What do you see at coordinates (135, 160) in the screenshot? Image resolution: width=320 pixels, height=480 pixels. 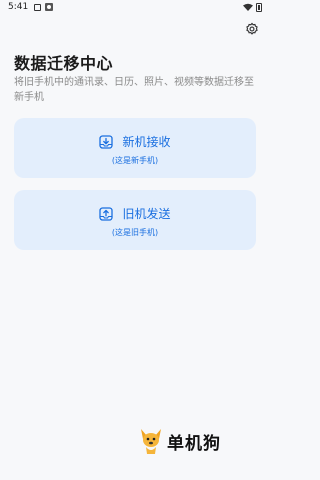 I see `receive-hint: (这是新手机)` at bounding box center [135, 160].